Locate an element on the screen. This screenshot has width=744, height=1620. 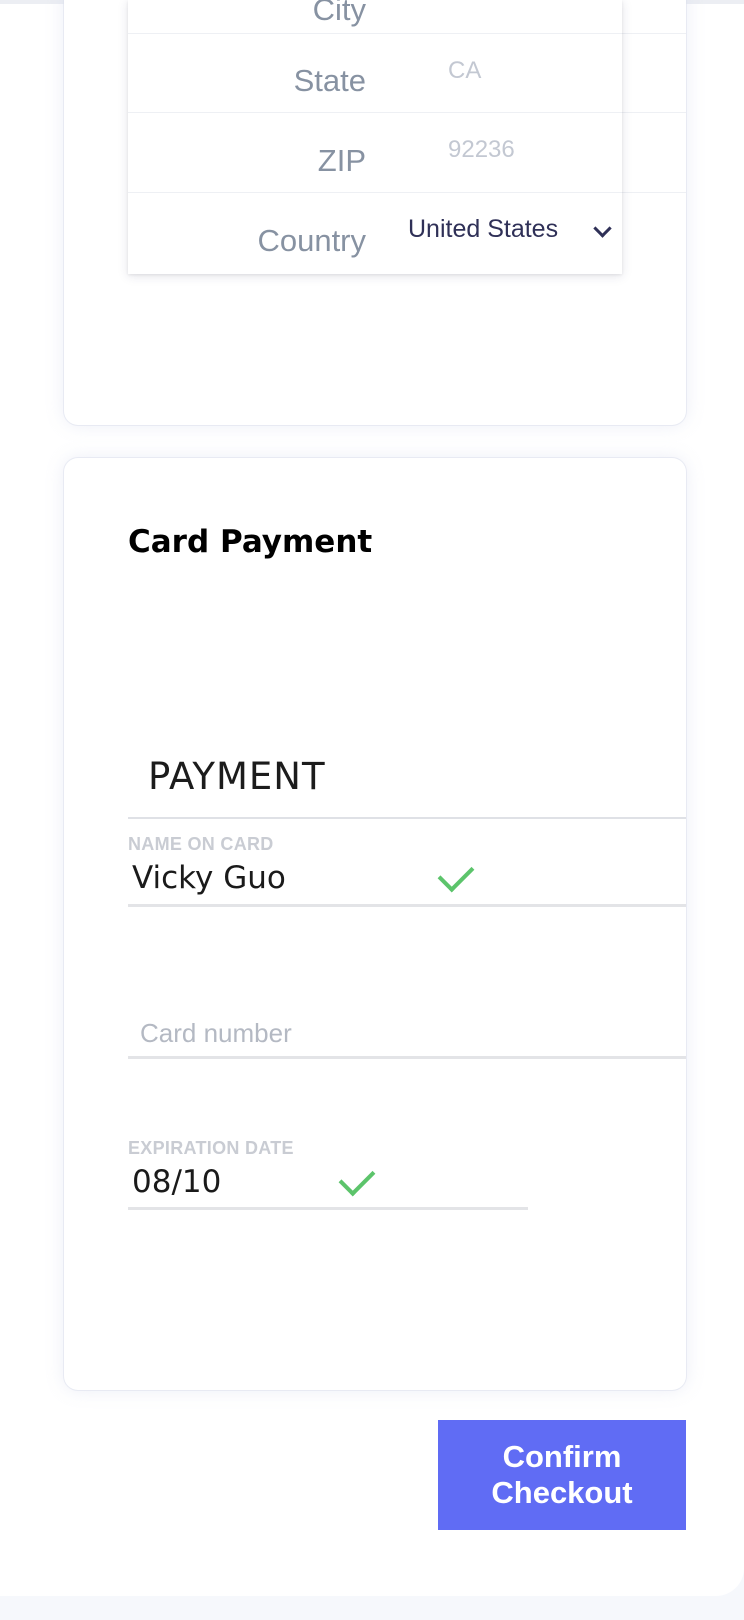
country-row: Country United States is located at coordinates (375, 233).